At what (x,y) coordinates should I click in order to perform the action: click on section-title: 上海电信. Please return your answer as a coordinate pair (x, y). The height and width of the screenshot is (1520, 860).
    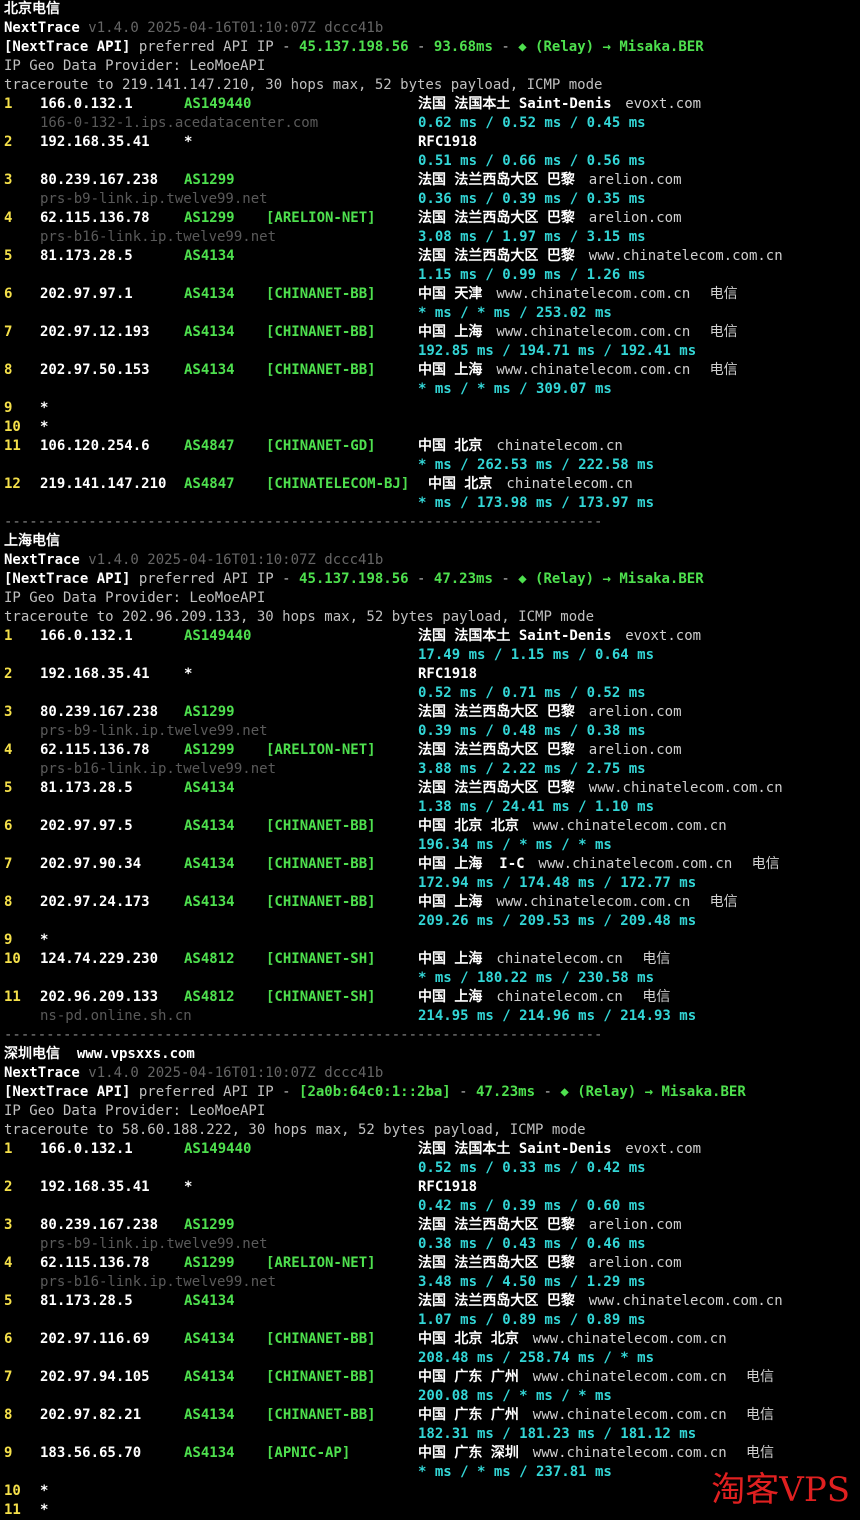
    Looking at the image, I should click on (32, 541).